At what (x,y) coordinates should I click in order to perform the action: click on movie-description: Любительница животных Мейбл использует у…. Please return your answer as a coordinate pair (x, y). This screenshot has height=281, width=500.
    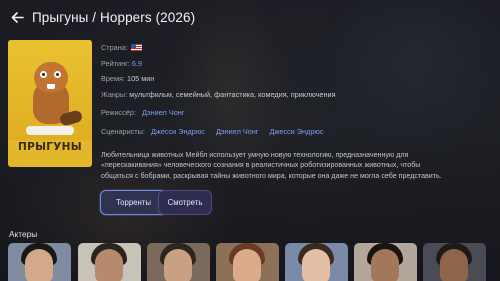
    Looking at the image, I should click on (271, 165).